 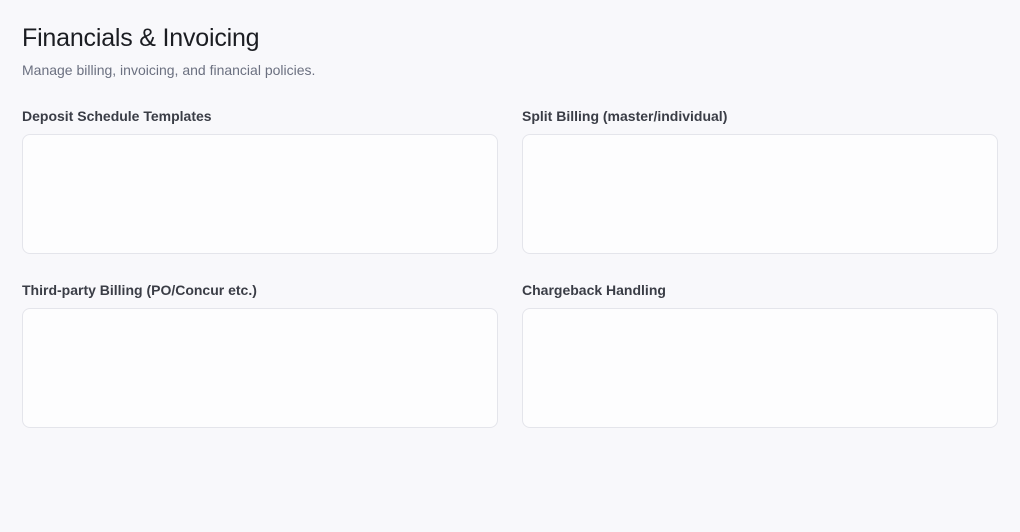 I want to click on deposit-schedule-textarea, so click(x=260, y=194).